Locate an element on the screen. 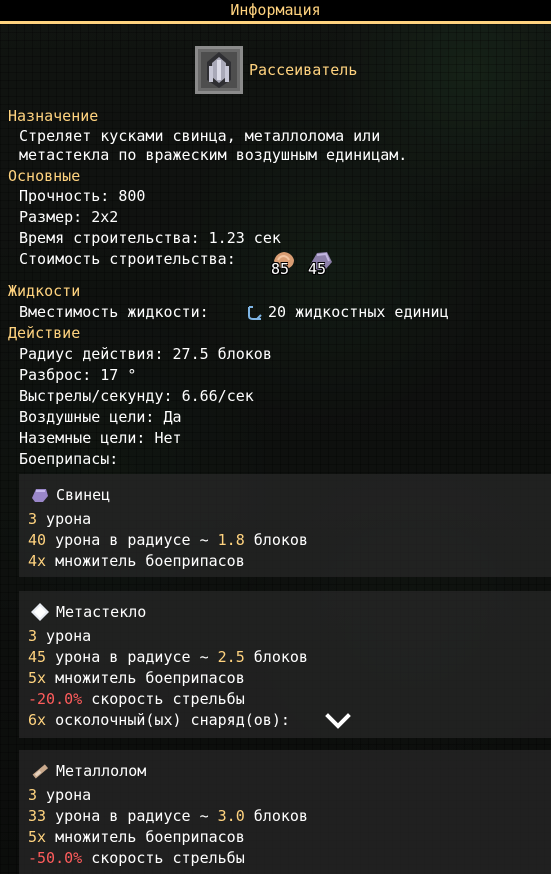 The width and height of the screenshot is (551, 874). build-cost-label: Стоимость строительства: is located at coordinates (127, 259).